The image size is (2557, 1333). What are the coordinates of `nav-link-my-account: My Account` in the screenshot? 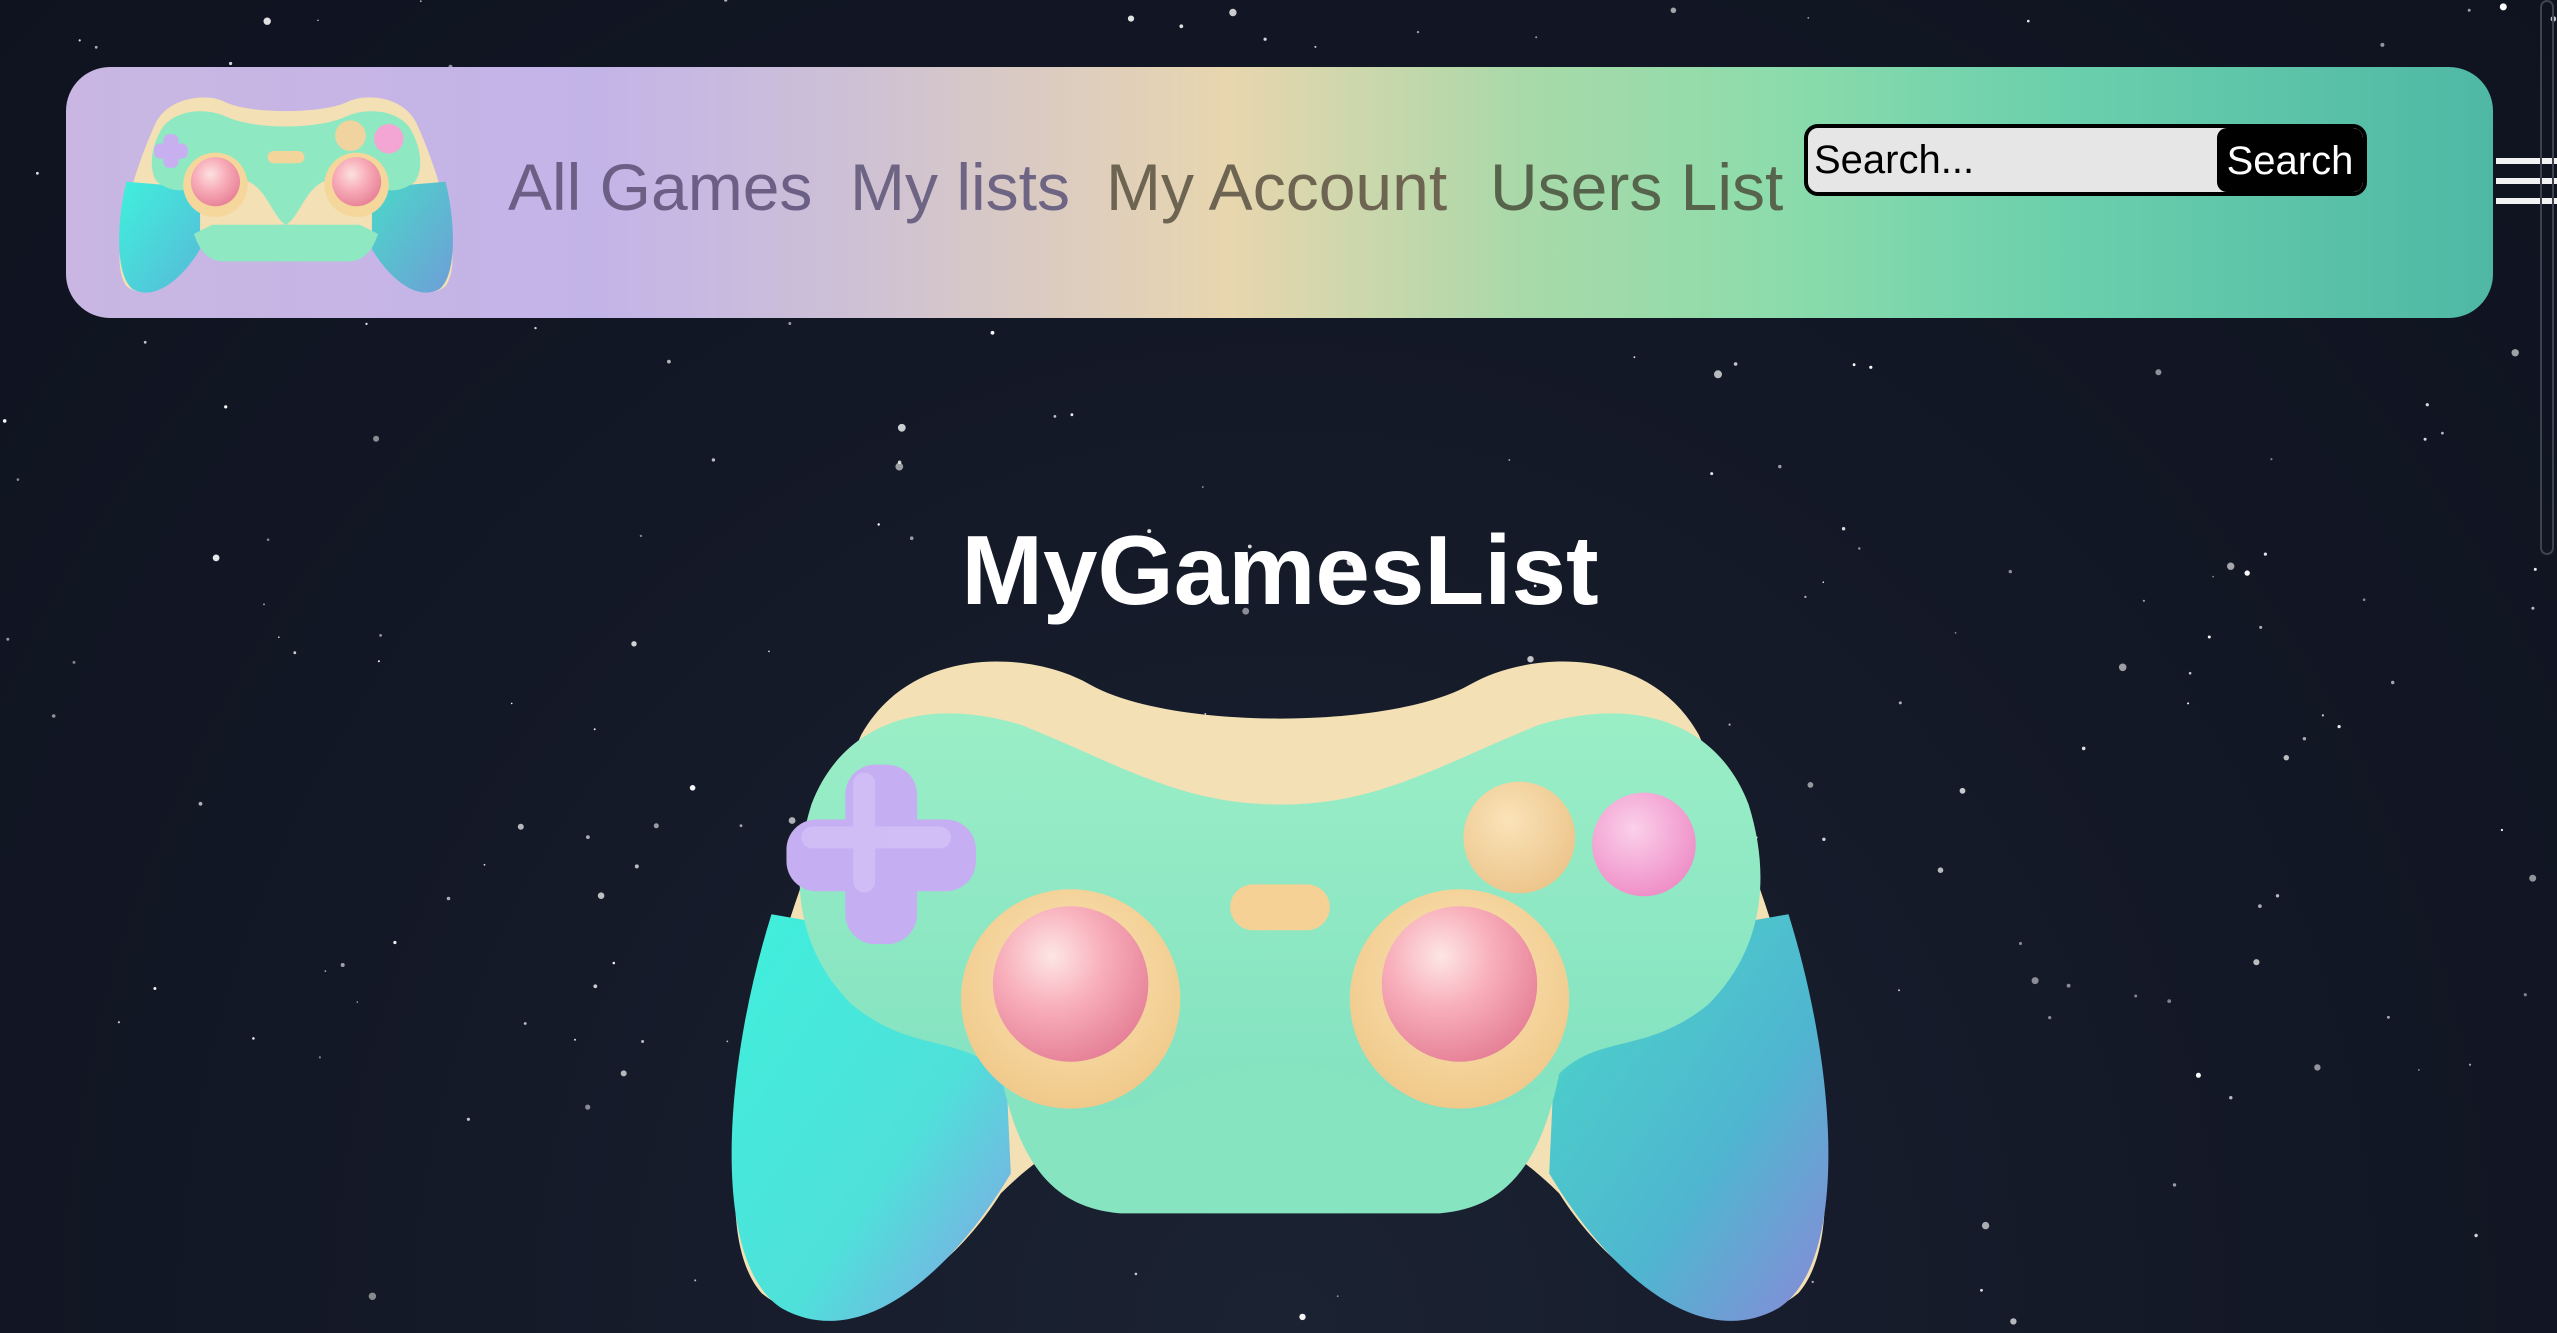 It's located at (1276, 187).